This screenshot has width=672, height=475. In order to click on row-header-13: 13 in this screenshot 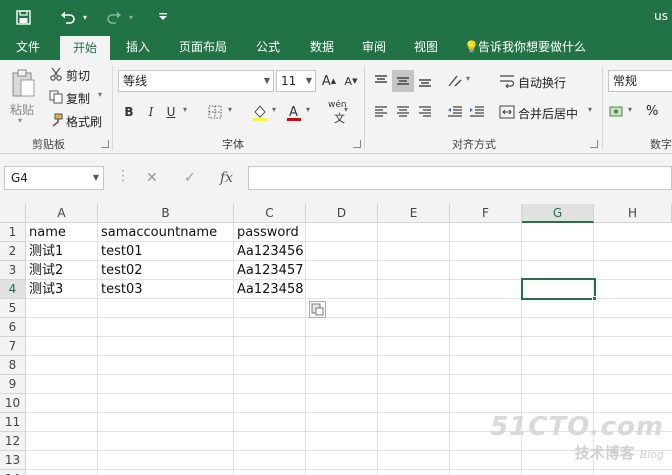, I will do `click(13, 460)`.